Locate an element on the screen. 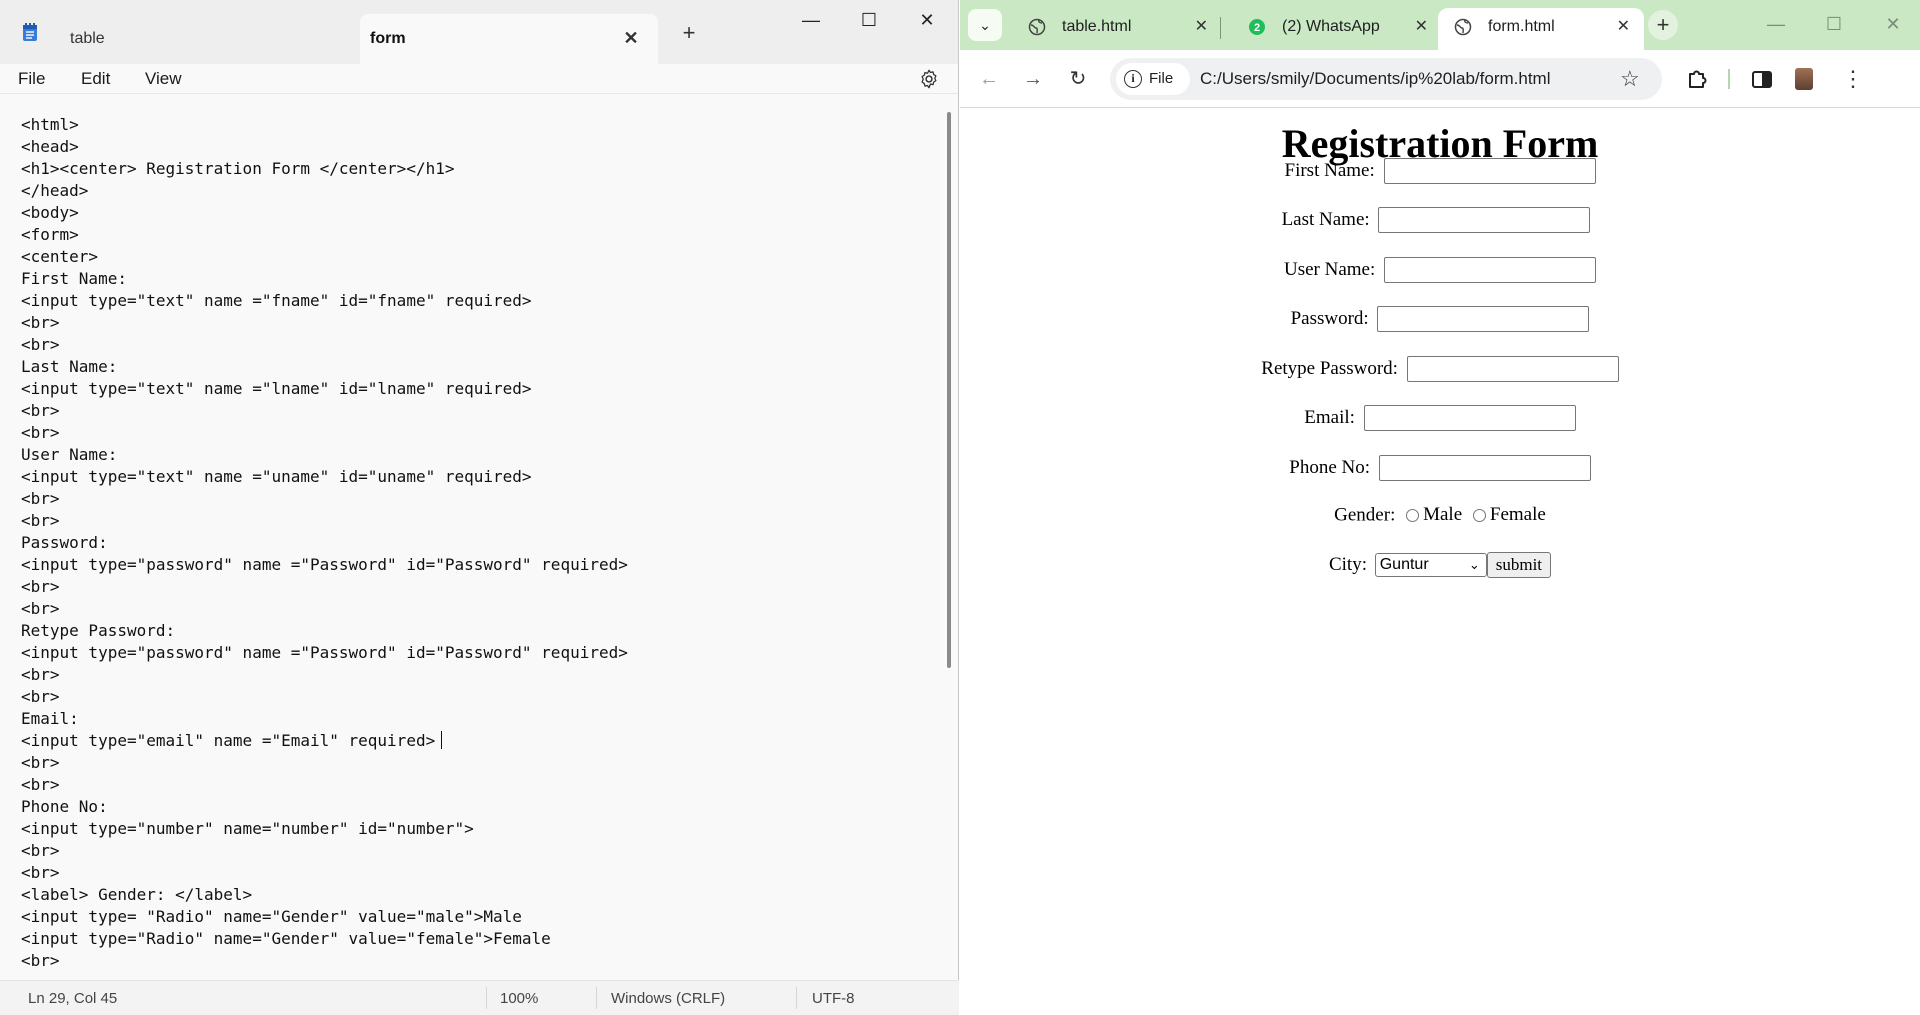 The height and width of the screenshot is (1015, 1920). form-row-email: Email: is located at coordinates (1440, 418).